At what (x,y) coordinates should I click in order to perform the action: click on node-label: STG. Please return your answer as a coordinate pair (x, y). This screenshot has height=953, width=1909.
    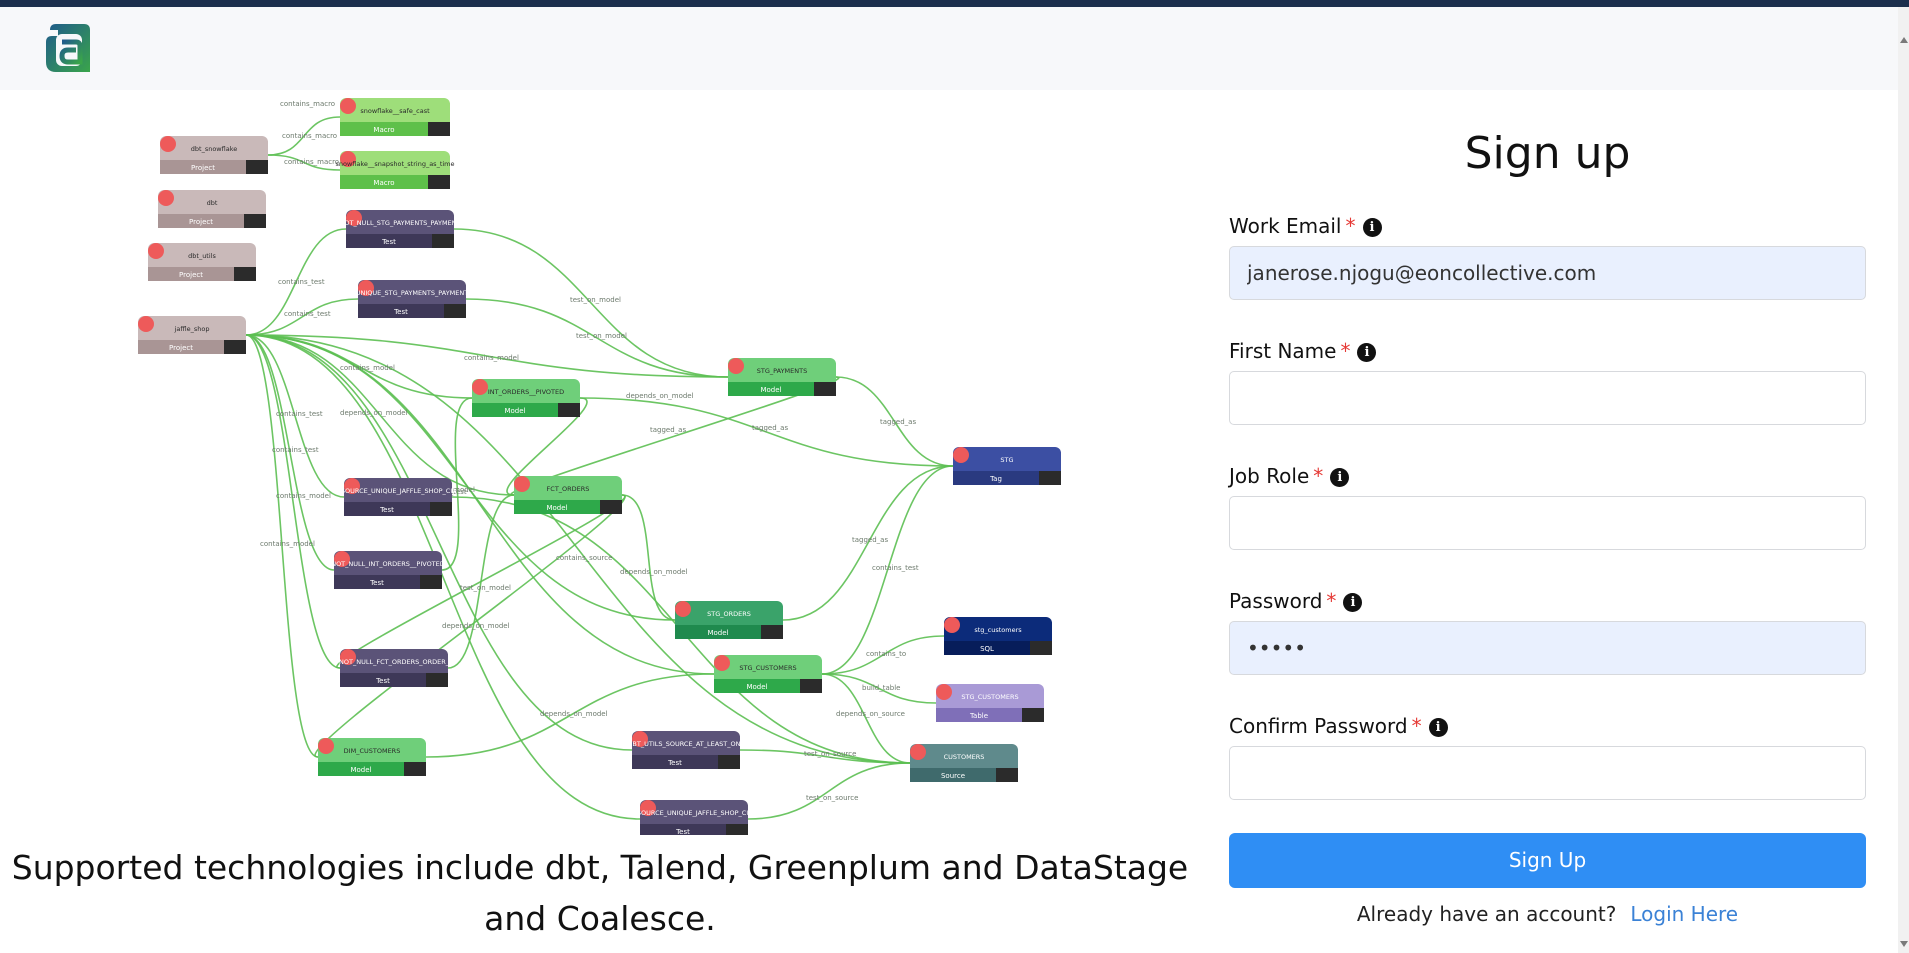
    Looking at the image, I should click on (1006, 460).